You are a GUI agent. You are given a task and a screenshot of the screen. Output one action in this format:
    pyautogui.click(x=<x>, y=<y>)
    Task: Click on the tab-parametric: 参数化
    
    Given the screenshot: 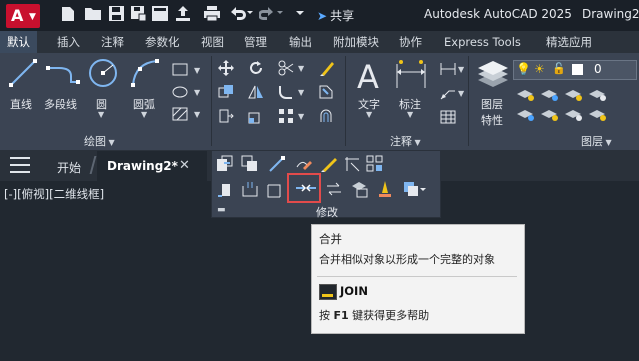 What is the action you would take?
    pyautogui.click(x=162, y=42)
    